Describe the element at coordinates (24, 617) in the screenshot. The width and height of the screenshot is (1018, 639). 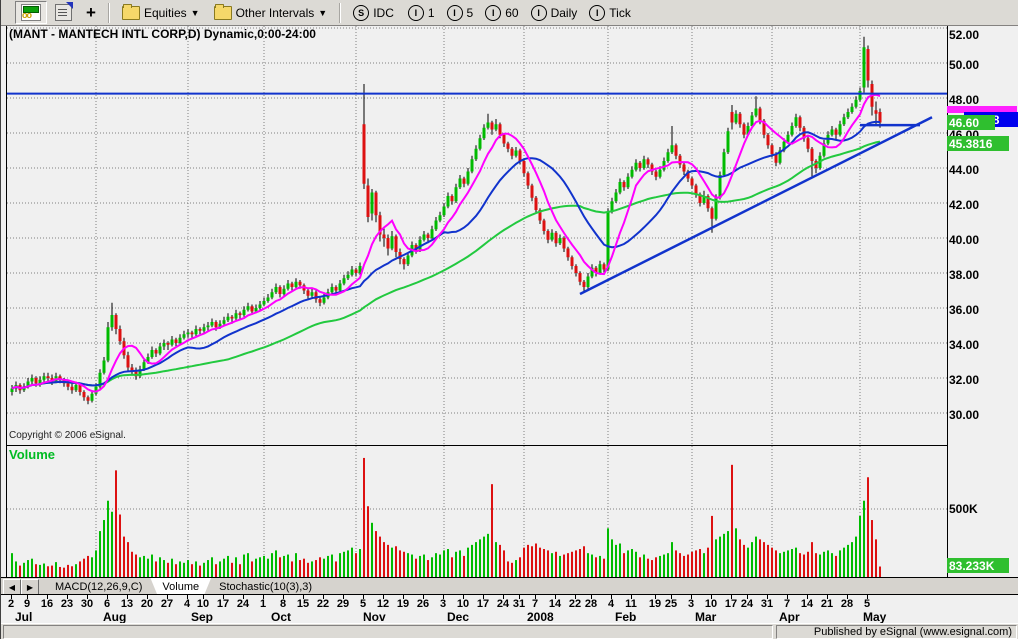
I see `month-label-jul: Jul` at that location.